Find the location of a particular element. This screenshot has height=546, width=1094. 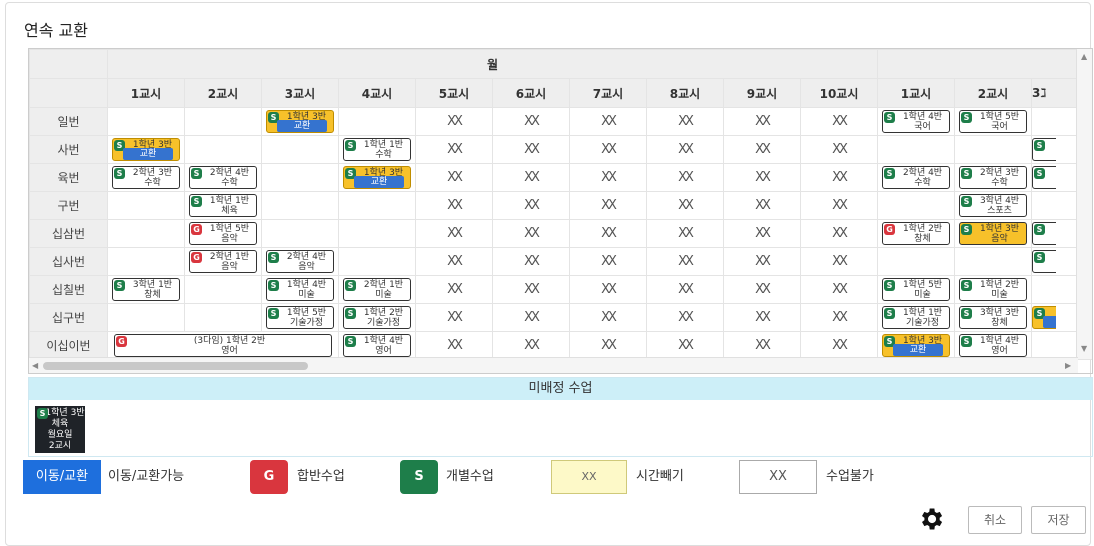

lesson-slot: G (3다임) 1학년 2반 영어 is located at coordinates (223, 345).